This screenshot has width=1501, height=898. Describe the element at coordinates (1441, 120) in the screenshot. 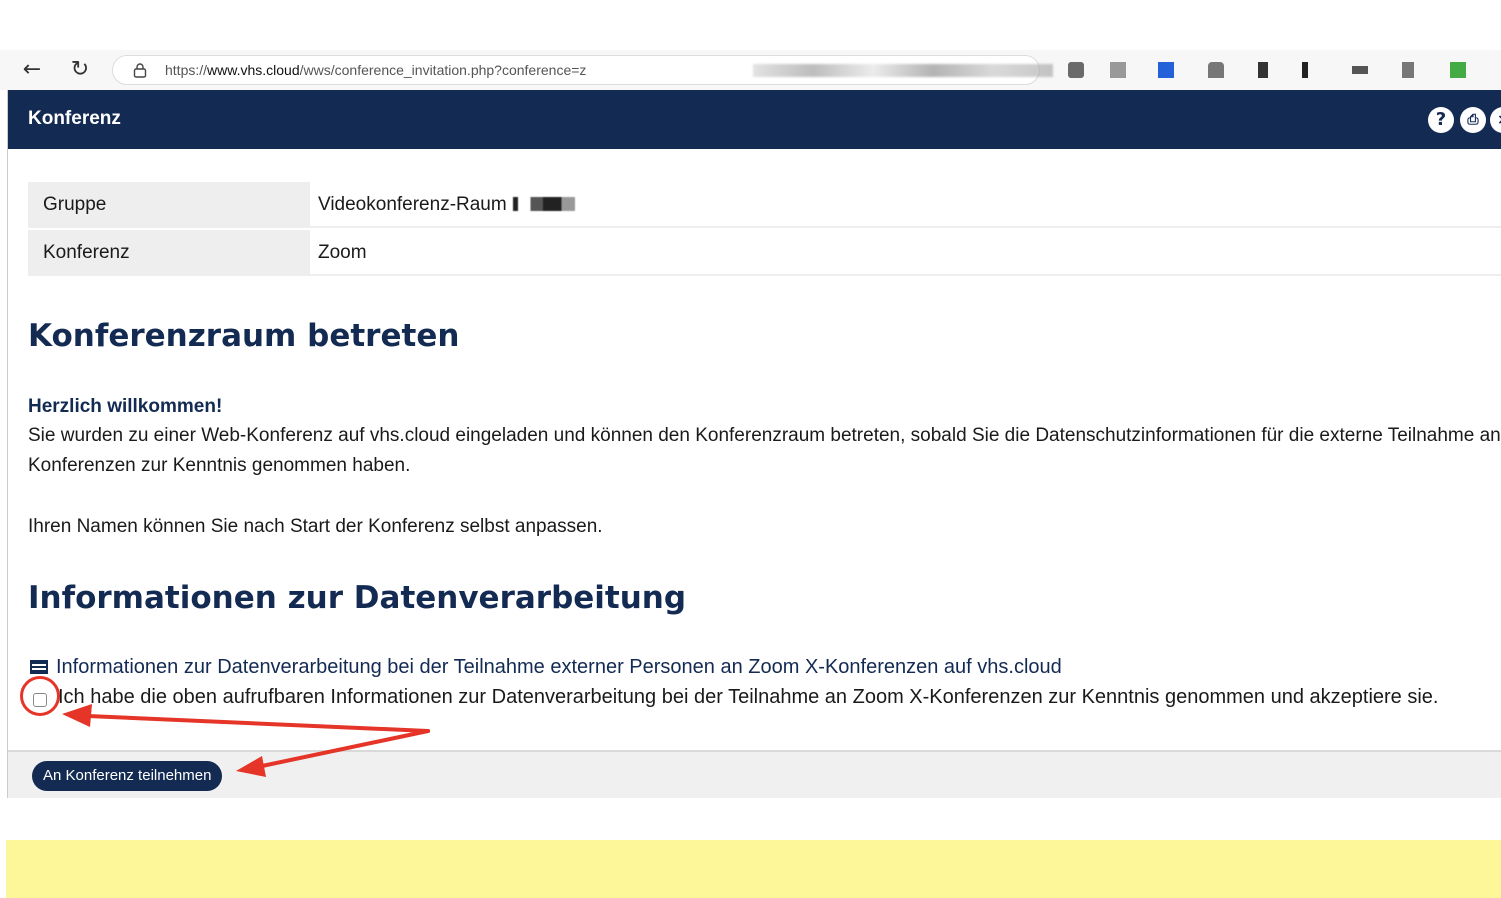

I see `help-icon: ?` at that location.